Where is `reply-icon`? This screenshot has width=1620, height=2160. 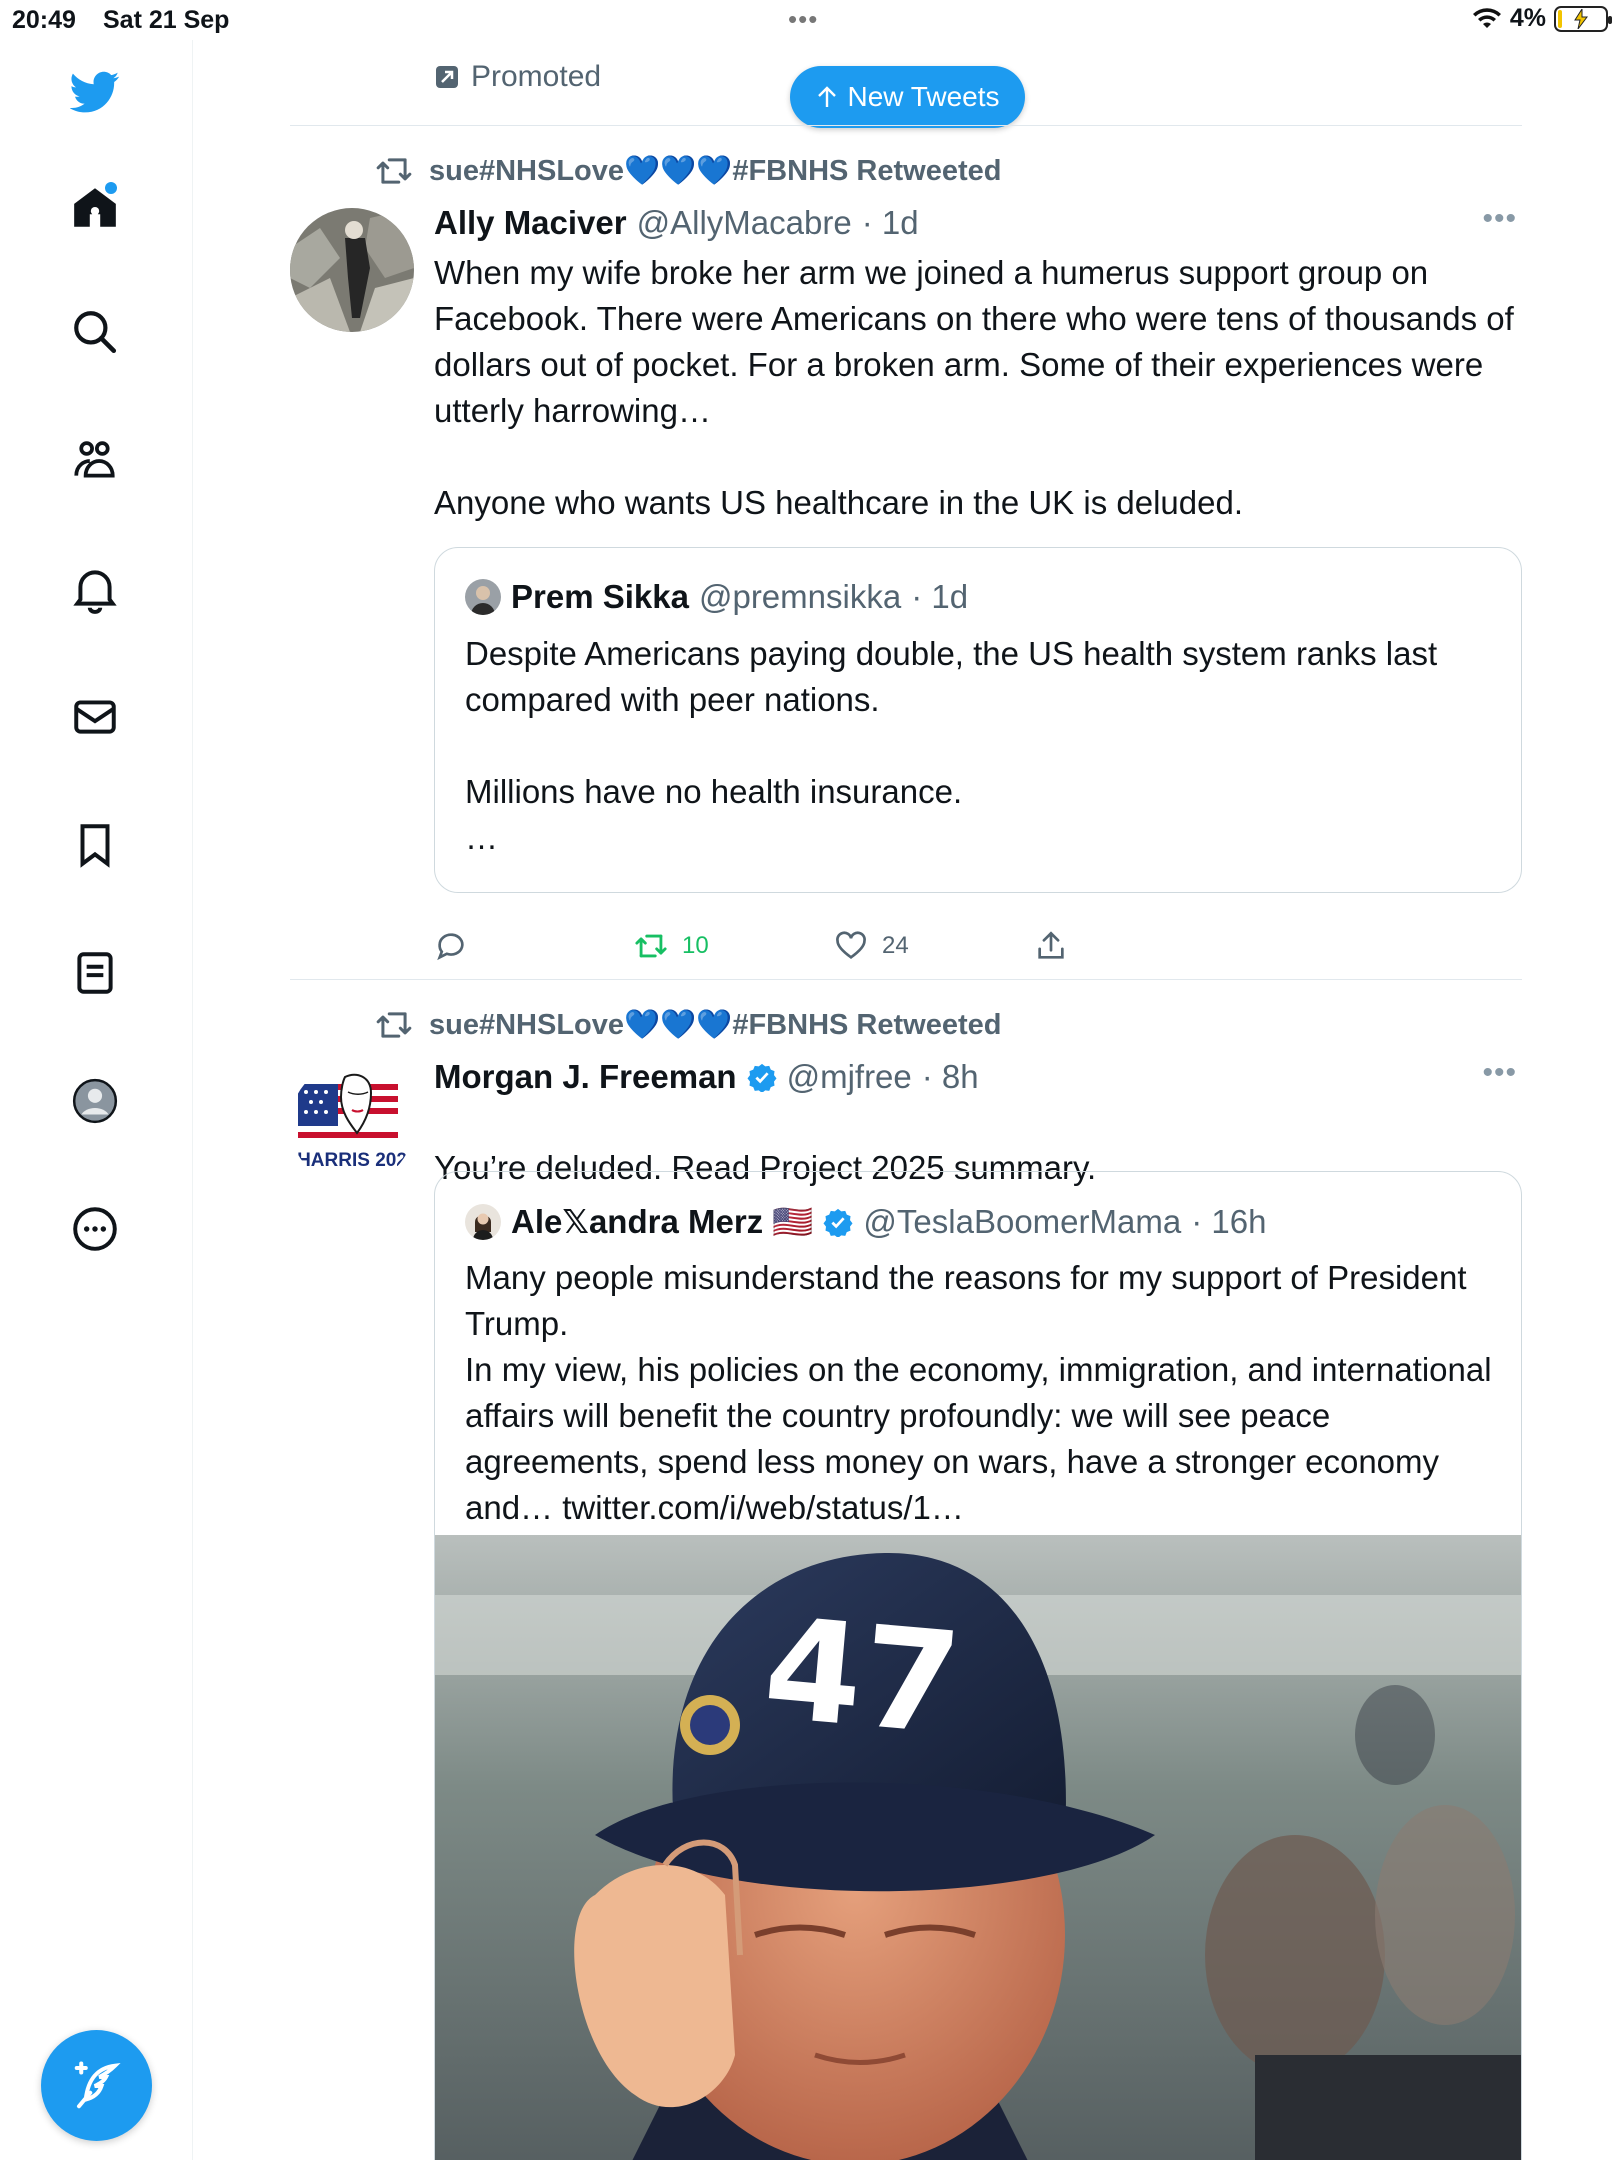
reply-icon is located at coordinates (450, 947).